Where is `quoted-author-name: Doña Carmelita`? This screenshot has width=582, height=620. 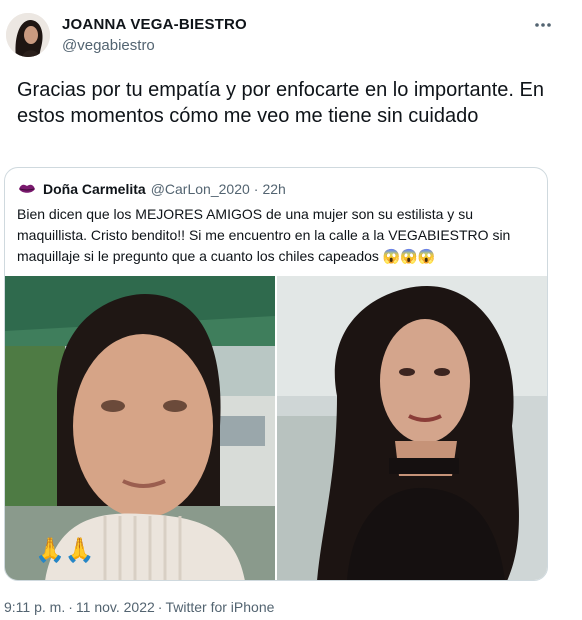 quoted-author-name: Doña Carmelita is located at coordinates (94, 189).